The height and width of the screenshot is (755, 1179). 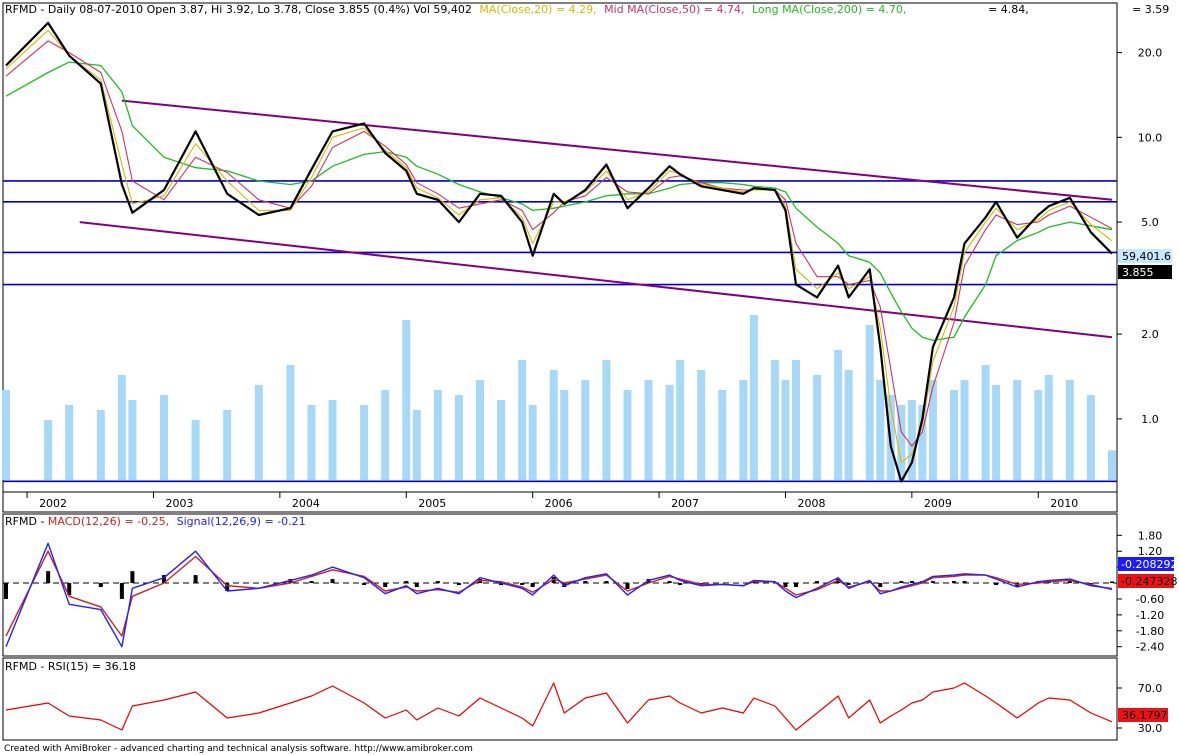 I want to click on signal-label: Signal(12,26,9) = -0.21, so click(x=241, y=521).